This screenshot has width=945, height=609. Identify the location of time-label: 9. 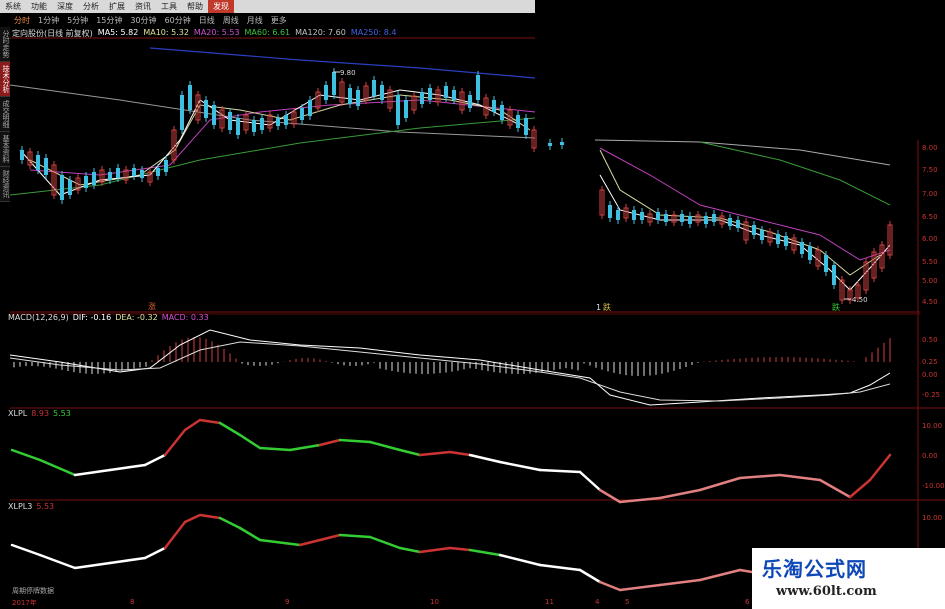
(287, 602).